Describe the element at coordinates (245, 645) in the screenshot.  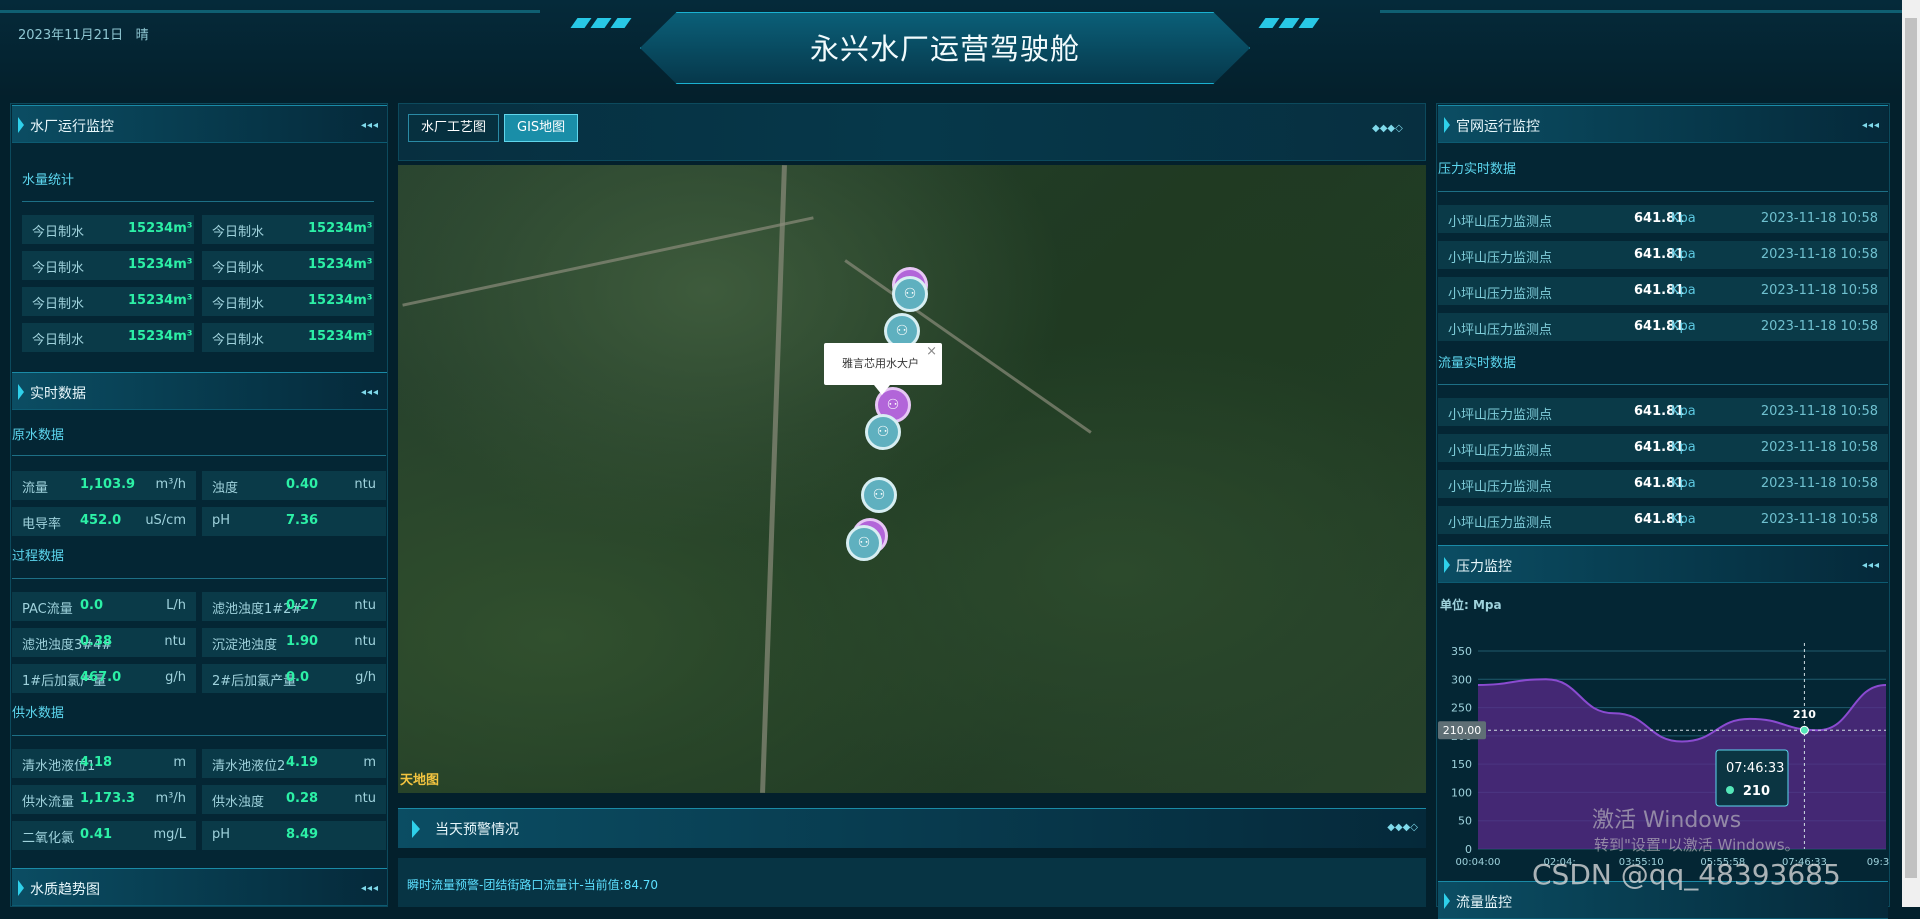
I see `data-label: 沉淀池浊度` at that location.